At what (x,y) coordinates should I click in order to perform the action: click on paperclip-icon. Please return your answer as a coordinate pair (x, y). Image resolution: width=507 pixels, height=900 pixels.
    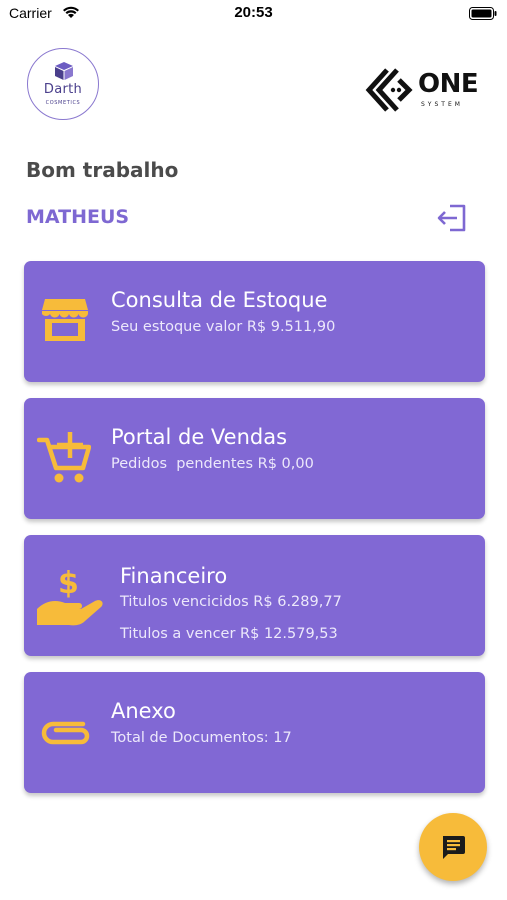
    Looking at the image, I should click on (66, 735).